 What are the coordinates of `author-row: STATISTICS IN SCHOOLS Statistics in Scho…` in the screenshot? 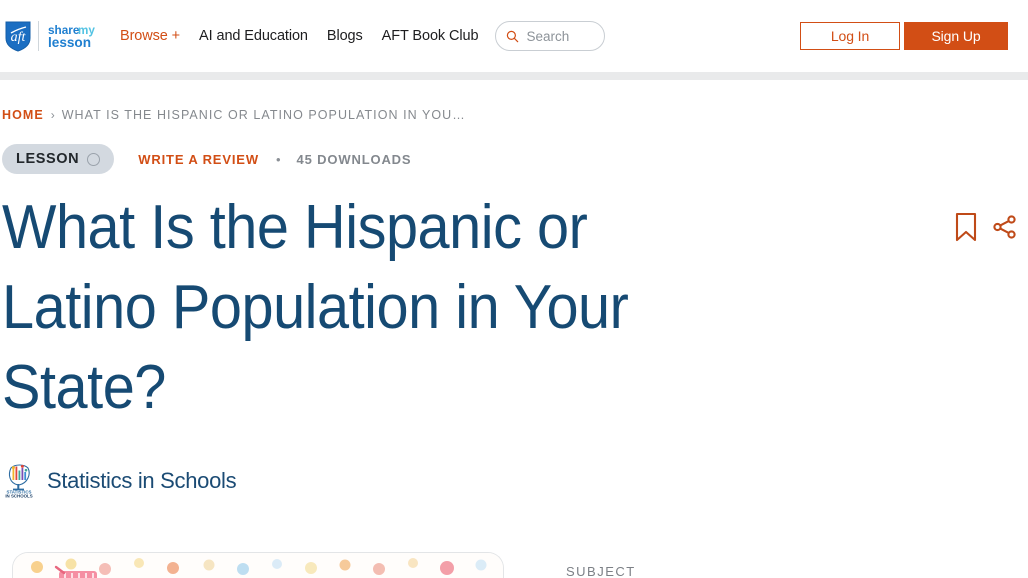 It's located at (515, 481).